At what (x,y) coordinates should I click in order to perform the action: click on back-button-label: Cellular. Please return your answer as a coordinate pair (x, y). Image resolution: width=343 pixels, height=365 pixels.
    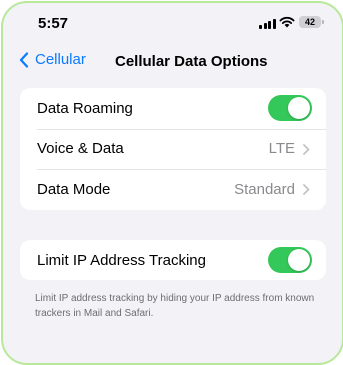
    Looking at the image, I should click on (60, 59).